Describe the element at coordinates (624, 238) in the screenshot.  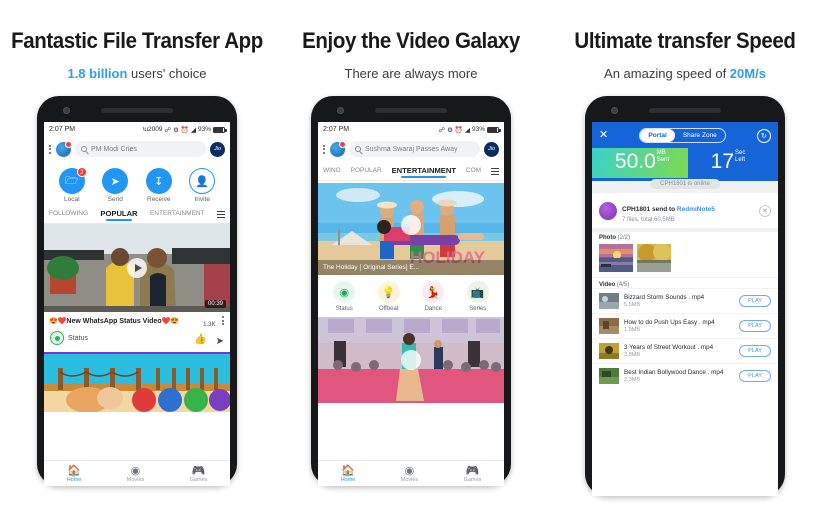
I see `photo-section-count: (2/2)` at that location.